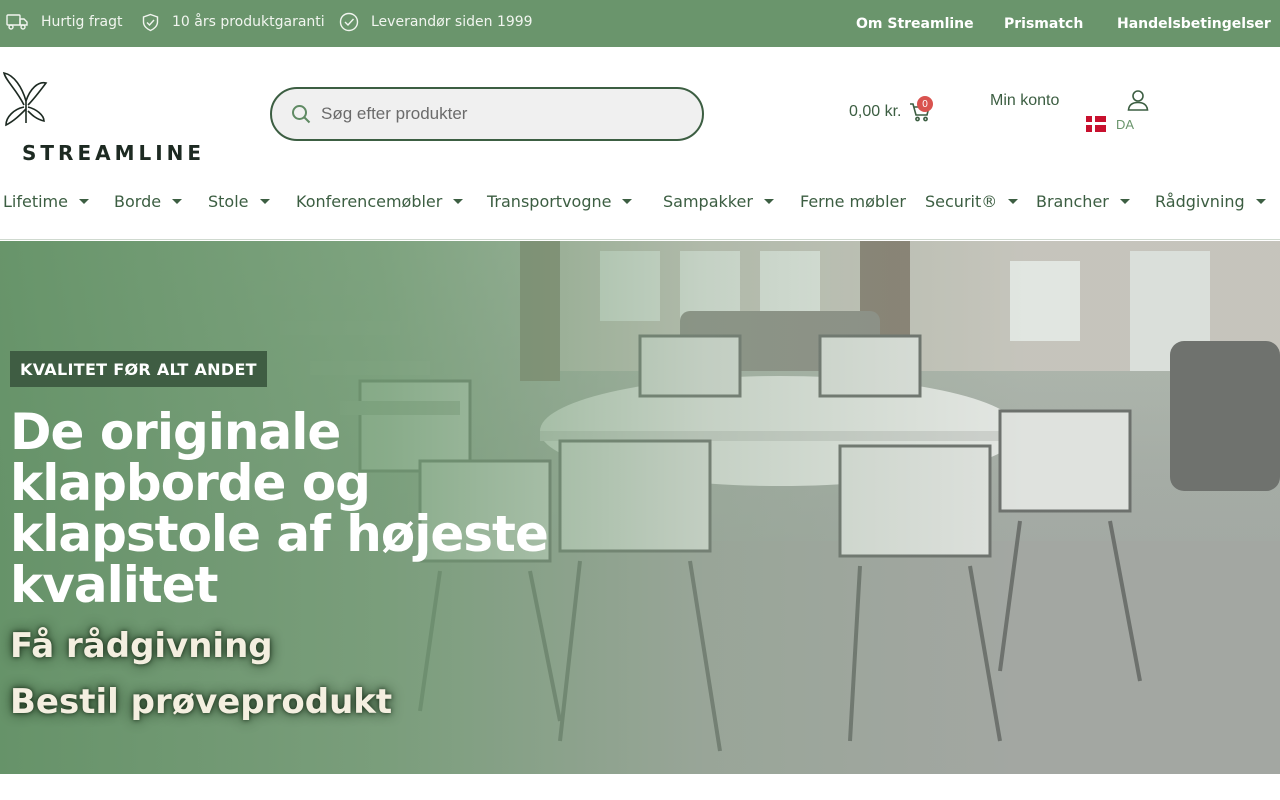  I want to click on butterfly-logo-icon, so click(25, 99).